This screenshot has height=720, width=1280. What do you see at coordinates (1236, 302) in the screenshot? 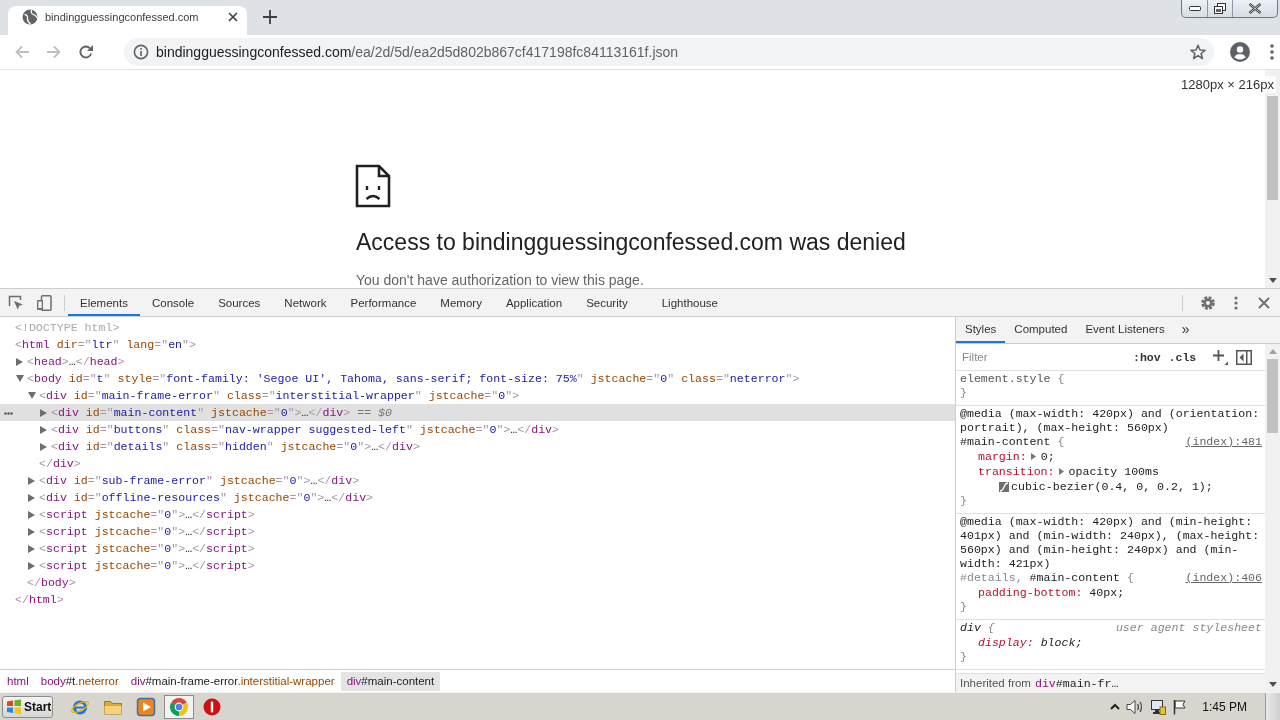
I see `more-options-icon` at bounding box center [1236, 302].